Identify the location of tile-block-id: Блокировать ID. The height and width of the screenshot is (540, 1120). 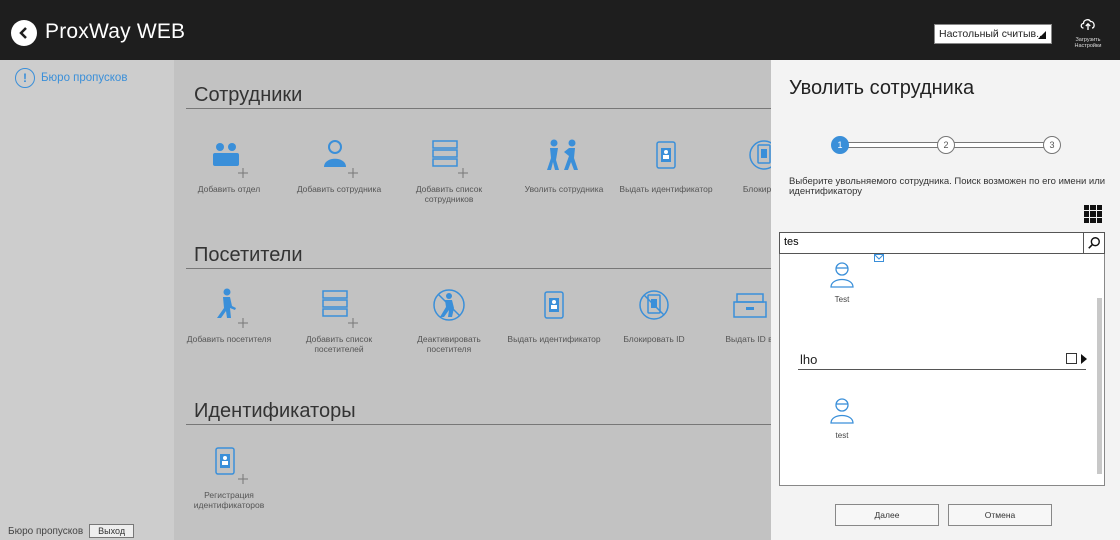
(654, 316).